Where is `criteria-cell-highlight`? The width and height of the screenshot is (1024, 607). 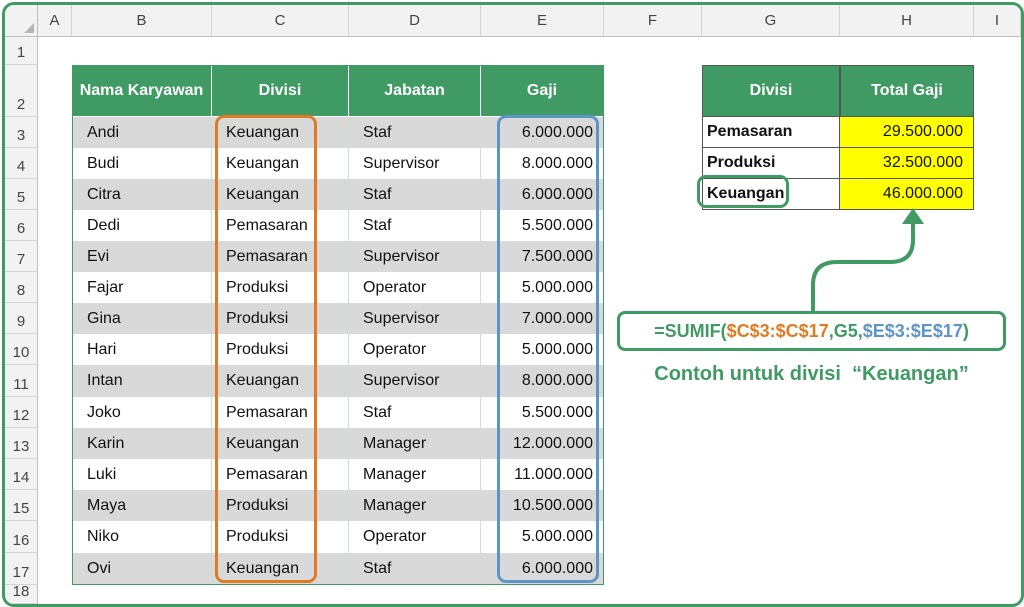 criteria-cell-highlight is located at coordinates (743, 191).